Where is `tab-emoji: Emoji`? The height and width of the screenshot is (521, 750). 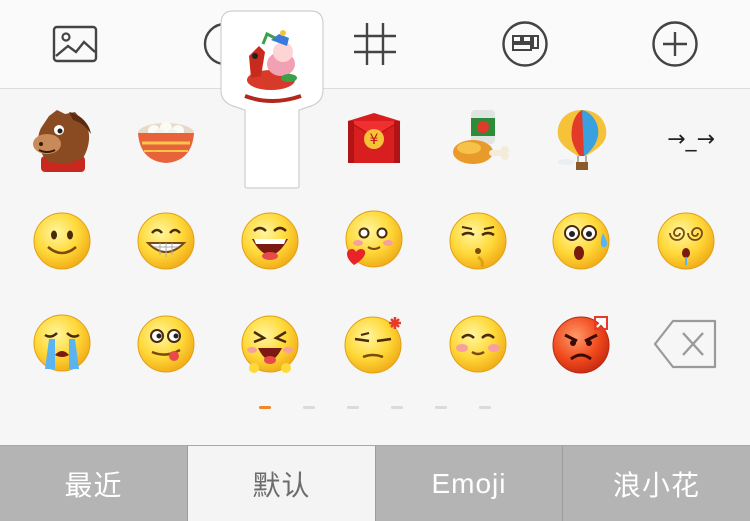 tab-emoji: Emoji is located at coordinates (469, 483).